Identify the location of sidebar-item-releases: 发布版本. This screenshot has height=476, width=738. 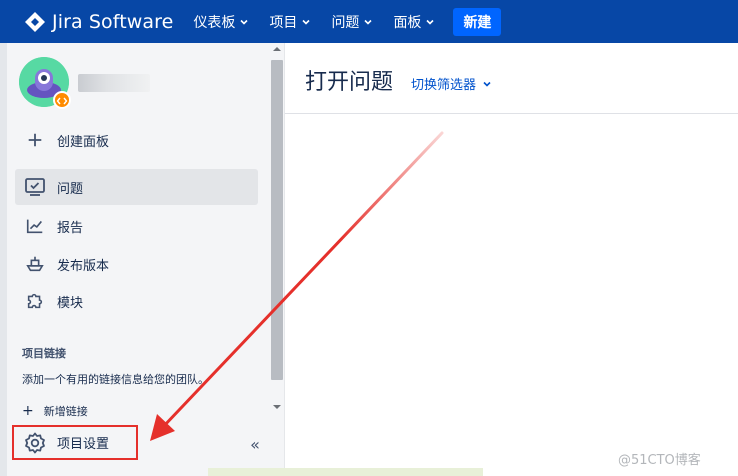
(136, 264).